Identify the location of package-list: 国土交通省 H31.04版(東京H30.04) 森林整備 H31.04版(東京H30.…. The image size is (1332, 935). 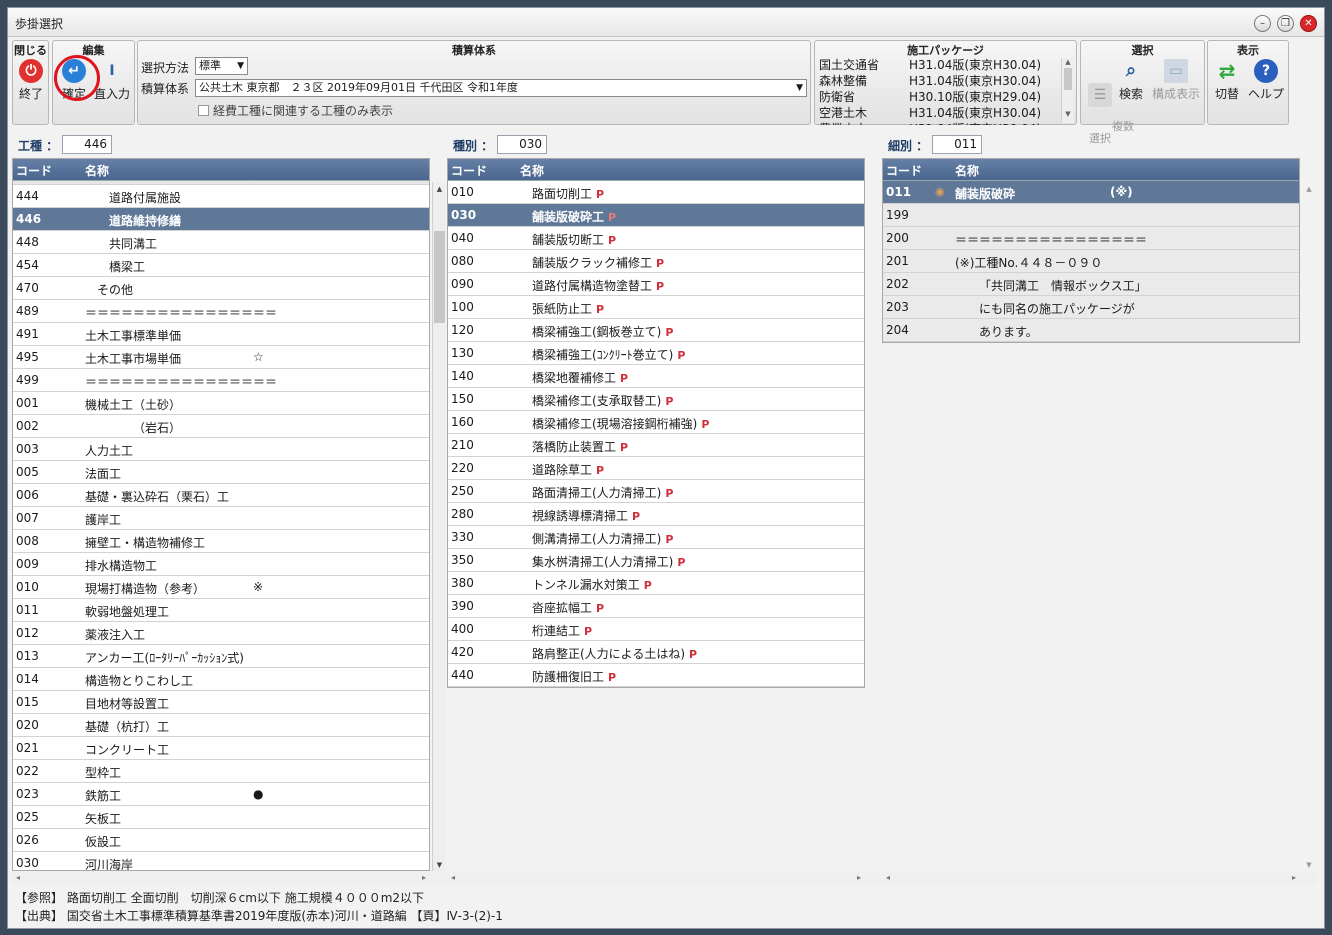
(937, 91).